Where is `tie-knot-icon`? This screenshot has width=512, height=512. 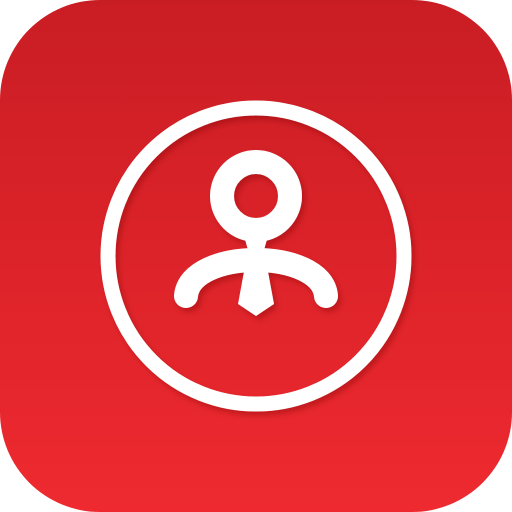 tie-knot-icon is located at coordinates (256, 243).